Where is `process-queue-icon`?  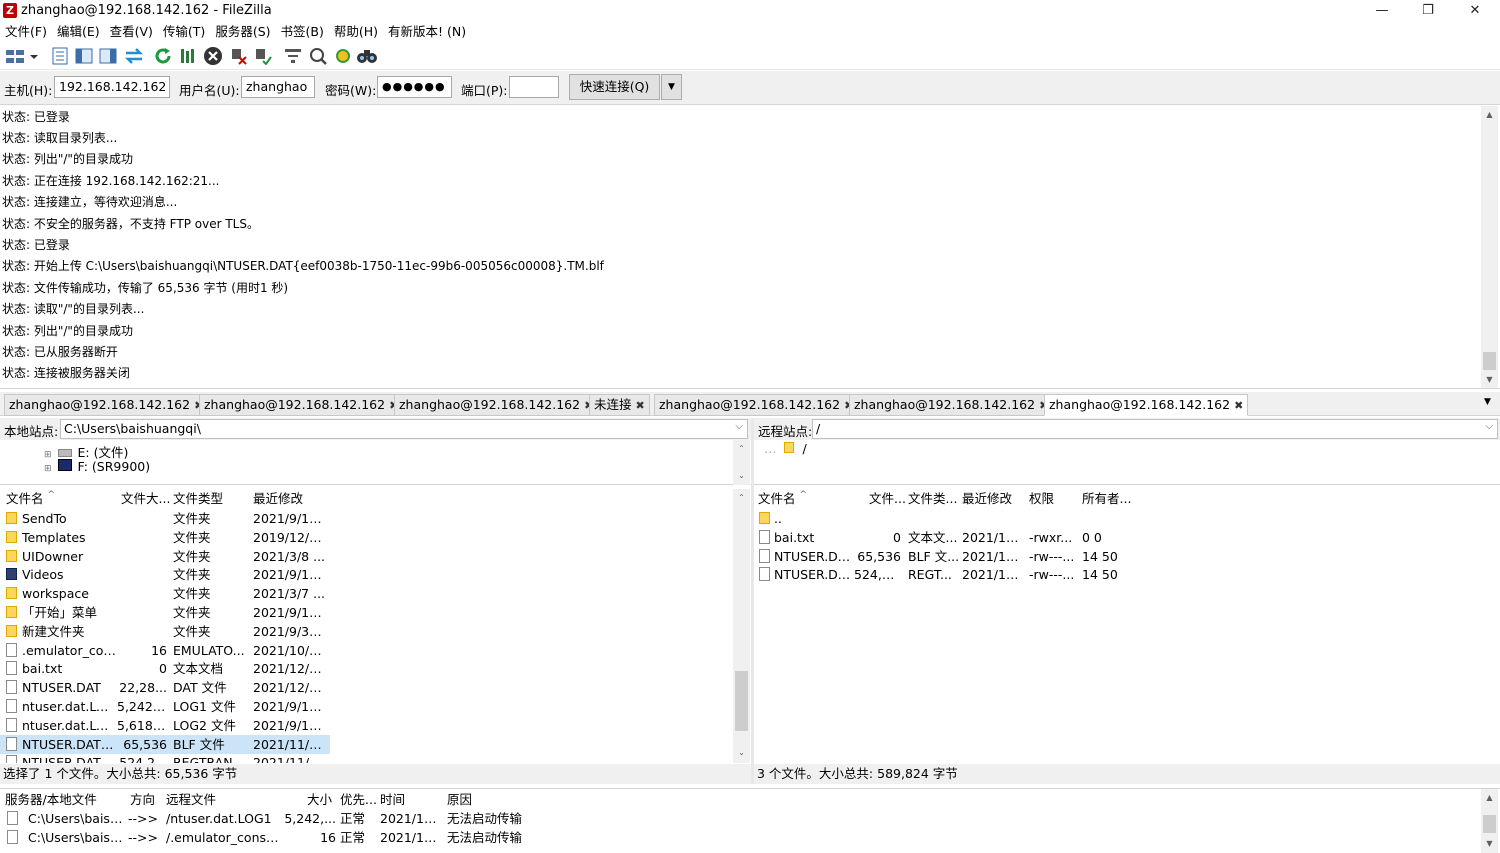 process-queue-icon is located at coordinates (188, 56).